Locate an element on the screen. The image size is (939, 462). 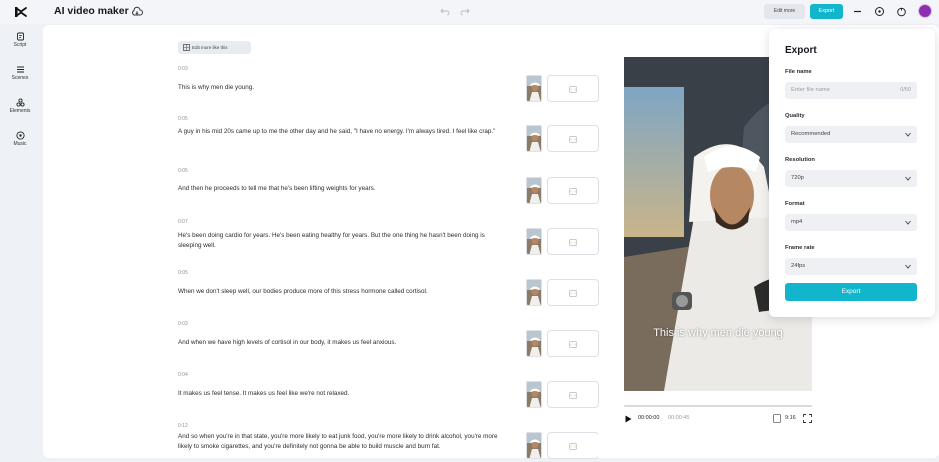
file-name-placeholder: Enter file name is located at coordinates (810, 90).